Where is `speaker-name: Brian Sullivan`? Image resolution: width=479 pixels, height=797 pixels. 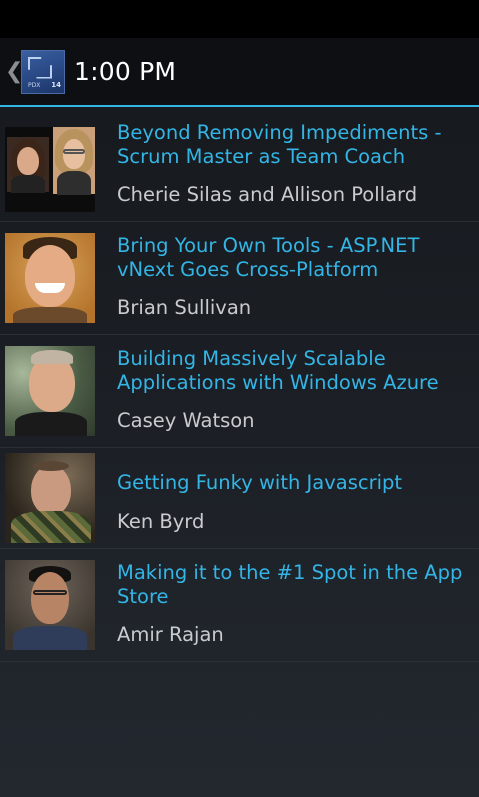 speaker-name: Brian Sullivan is located at coordinates (184, 307).